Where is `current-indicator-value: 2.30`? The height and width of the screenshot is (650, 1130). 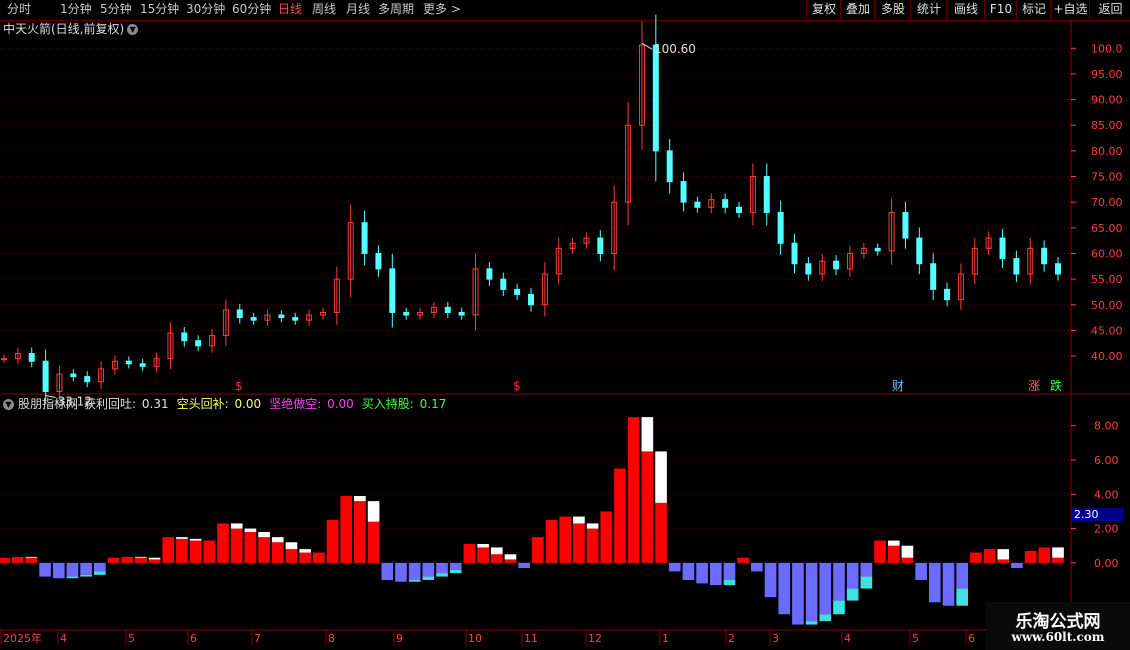
current-indicator-value: 2.30 is located at coordinates (1098, 514).